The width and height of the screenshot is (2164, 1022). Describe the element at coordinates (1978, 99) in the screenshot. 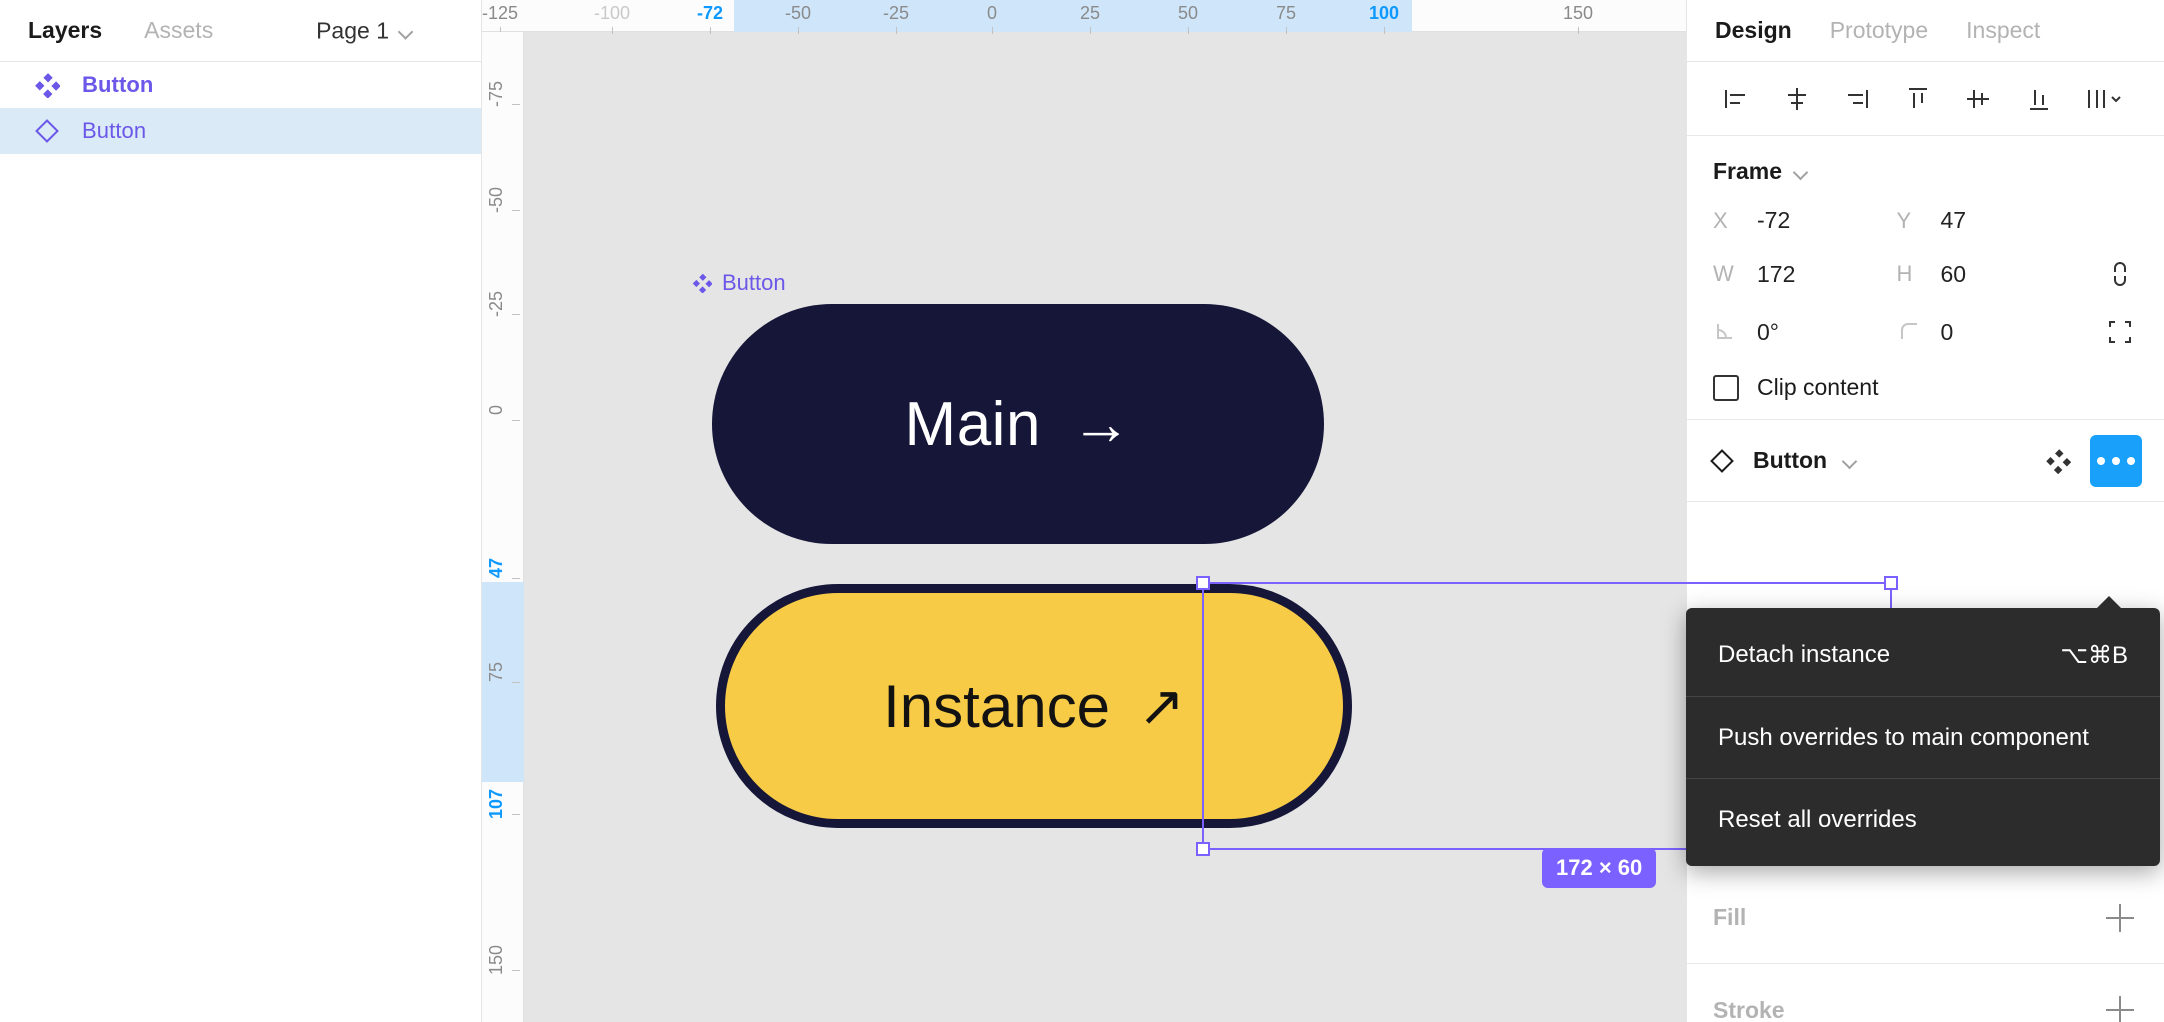

I see `align-vertical-center-icon` at that location.